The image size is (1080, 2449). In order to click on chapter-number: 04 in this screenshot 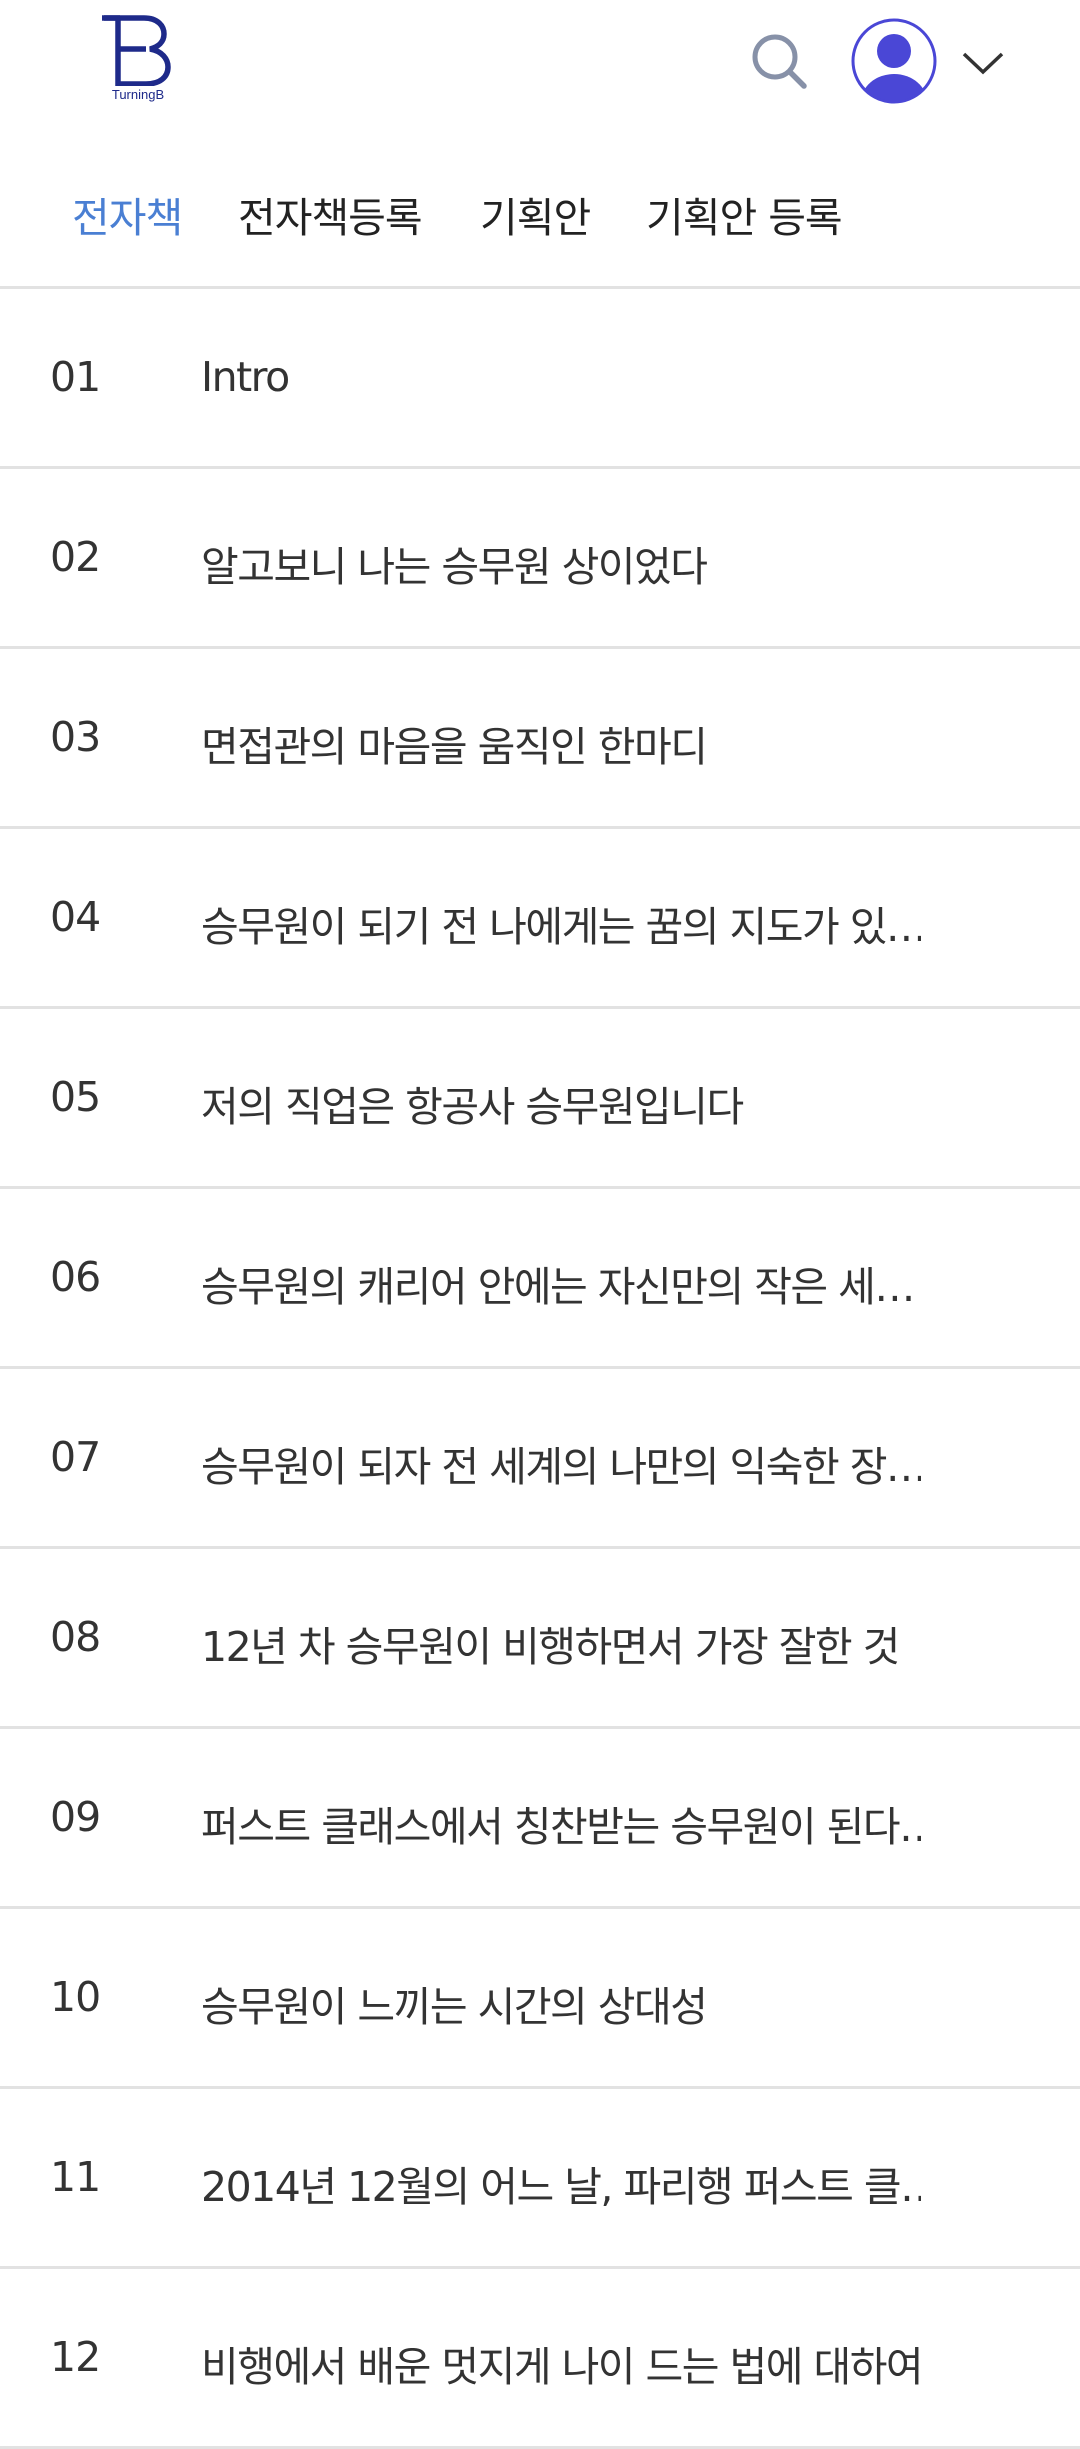, I will do `click(75, 917)`.